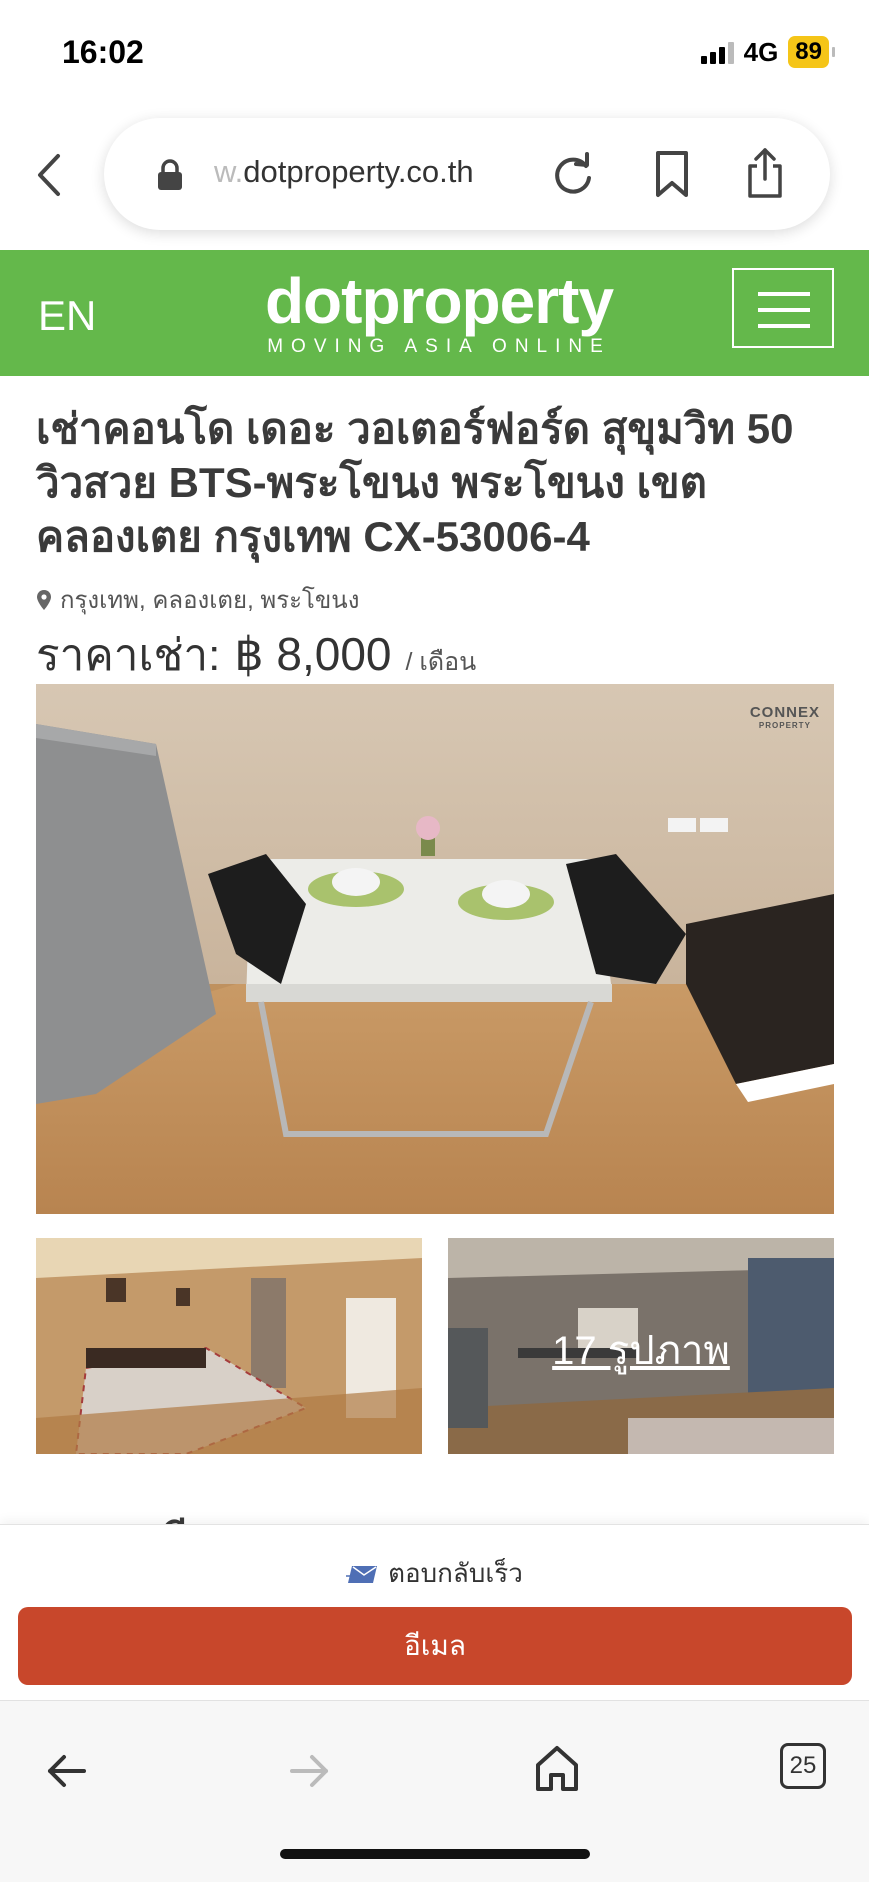 The image size is (869, 1882). What do you see at coordinates (803, 1766) in the screenshot?
I see `tabs-icon: 25` at bounding box center [803, 1766].